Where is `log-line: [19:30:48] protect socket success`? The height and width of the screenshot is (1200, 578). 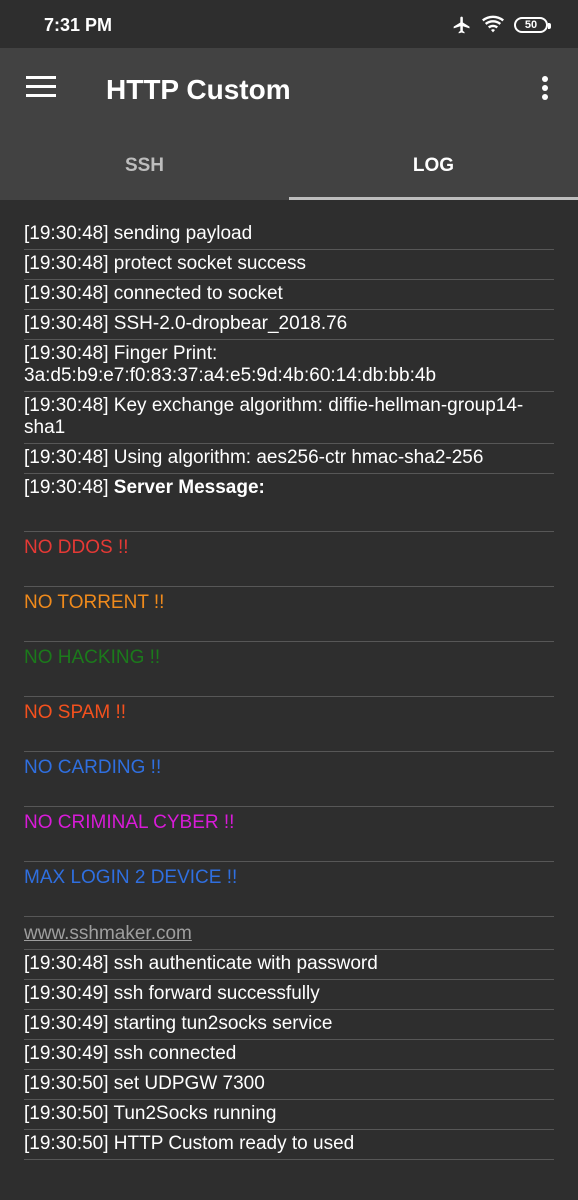 log-line: [19:30:48] protect socket success is located at coordinates (289, 265).